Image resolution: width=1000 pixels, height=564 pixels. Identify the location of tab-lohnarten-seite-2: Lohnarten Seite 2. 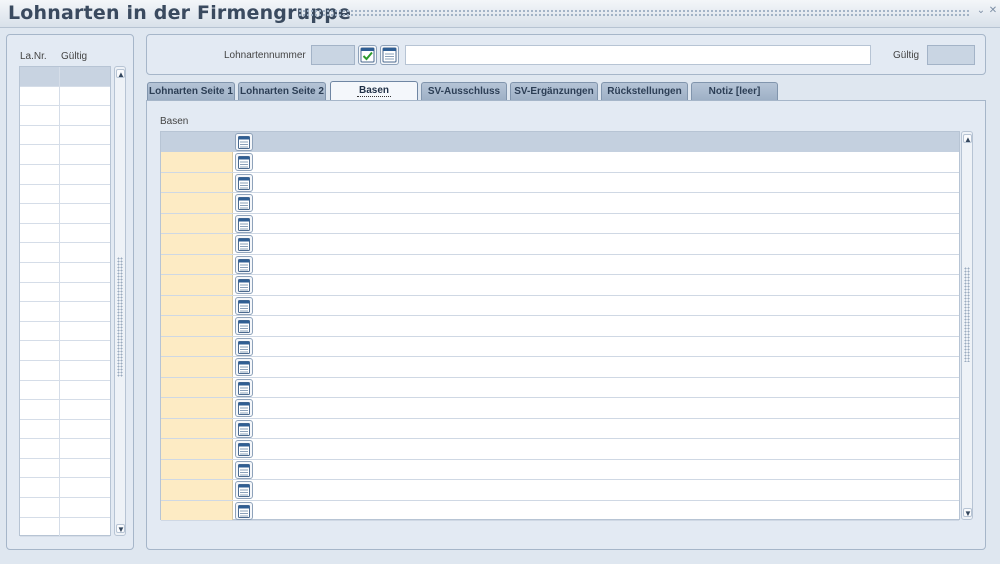
(282, 91).